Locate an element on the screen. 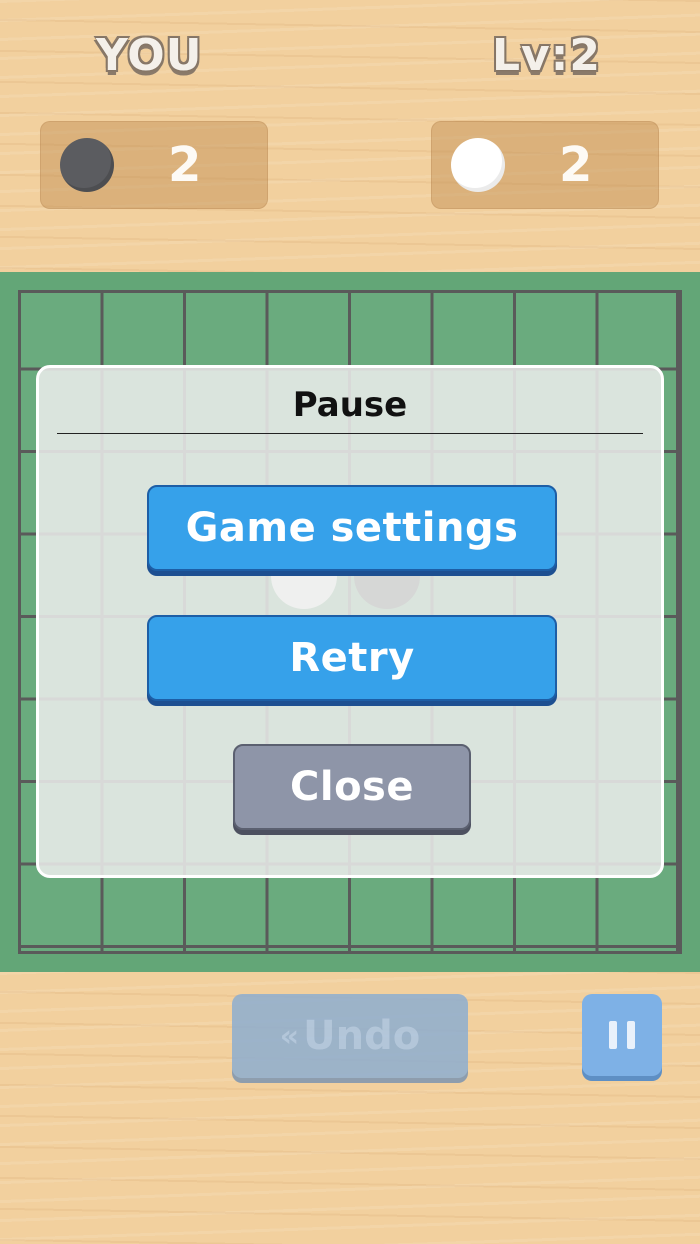 This screenshot has height=1244, width=700. close-button: Close is located at coordinates (352, 787).